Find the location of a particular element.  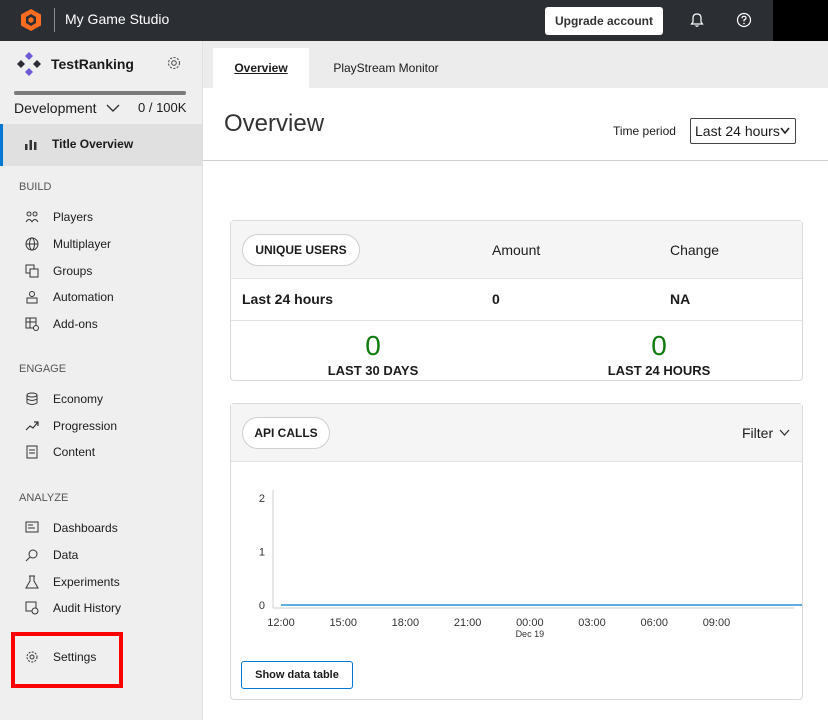

row-change: NA is located at coordinates (680, 299).